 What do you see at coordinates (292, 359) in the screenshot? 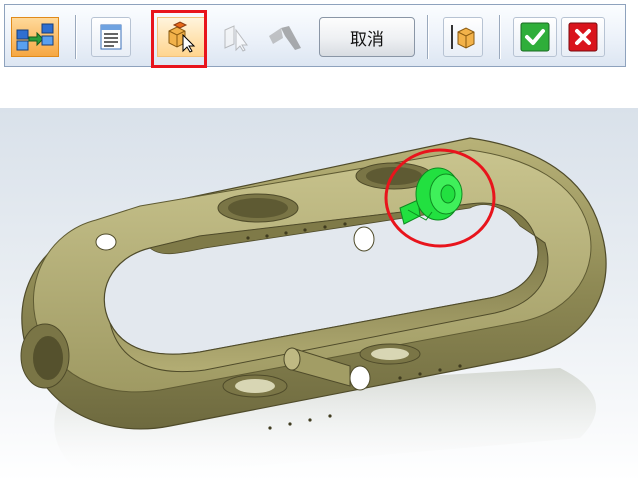
I see `boss-end` at bounding box center [292, 359].